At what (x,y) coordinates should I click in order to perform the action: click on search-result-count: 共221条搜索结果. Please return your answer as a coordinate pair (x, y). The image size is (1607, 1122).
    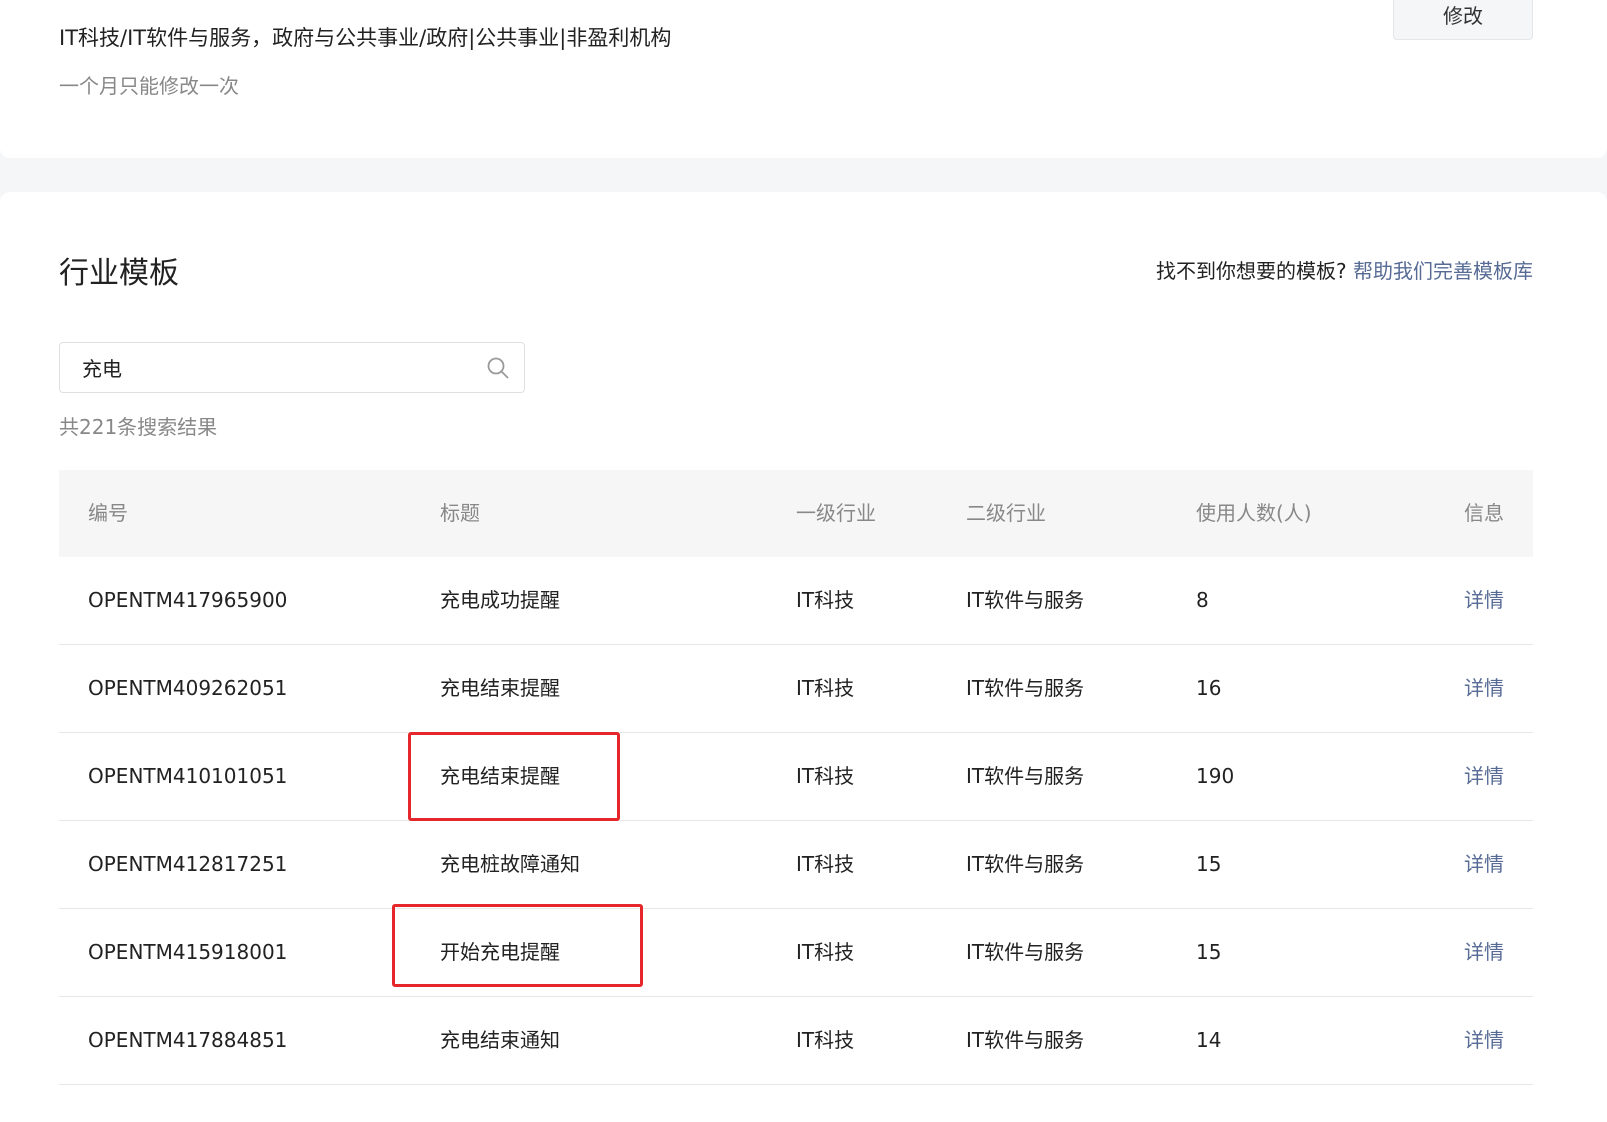
    Looking at the image, I should click on (138, 427).